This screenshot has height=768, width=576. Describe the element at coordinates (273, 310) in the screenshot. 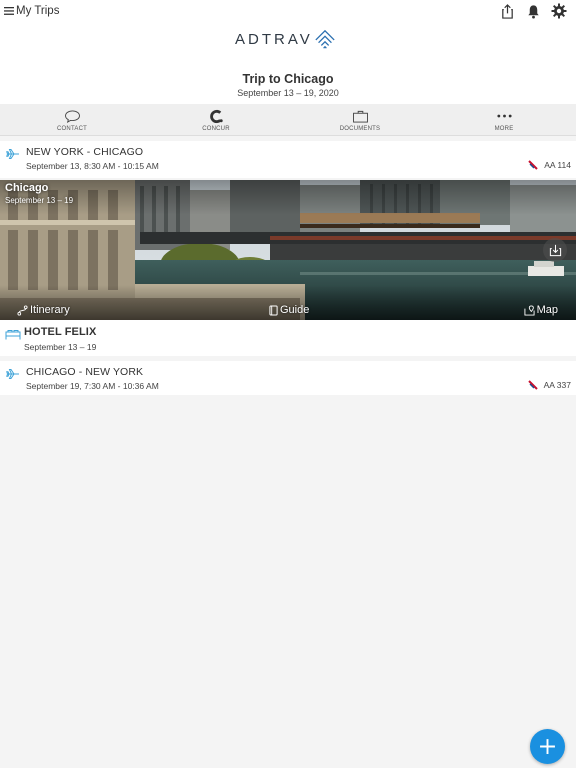

I see `book-icon` at that location.